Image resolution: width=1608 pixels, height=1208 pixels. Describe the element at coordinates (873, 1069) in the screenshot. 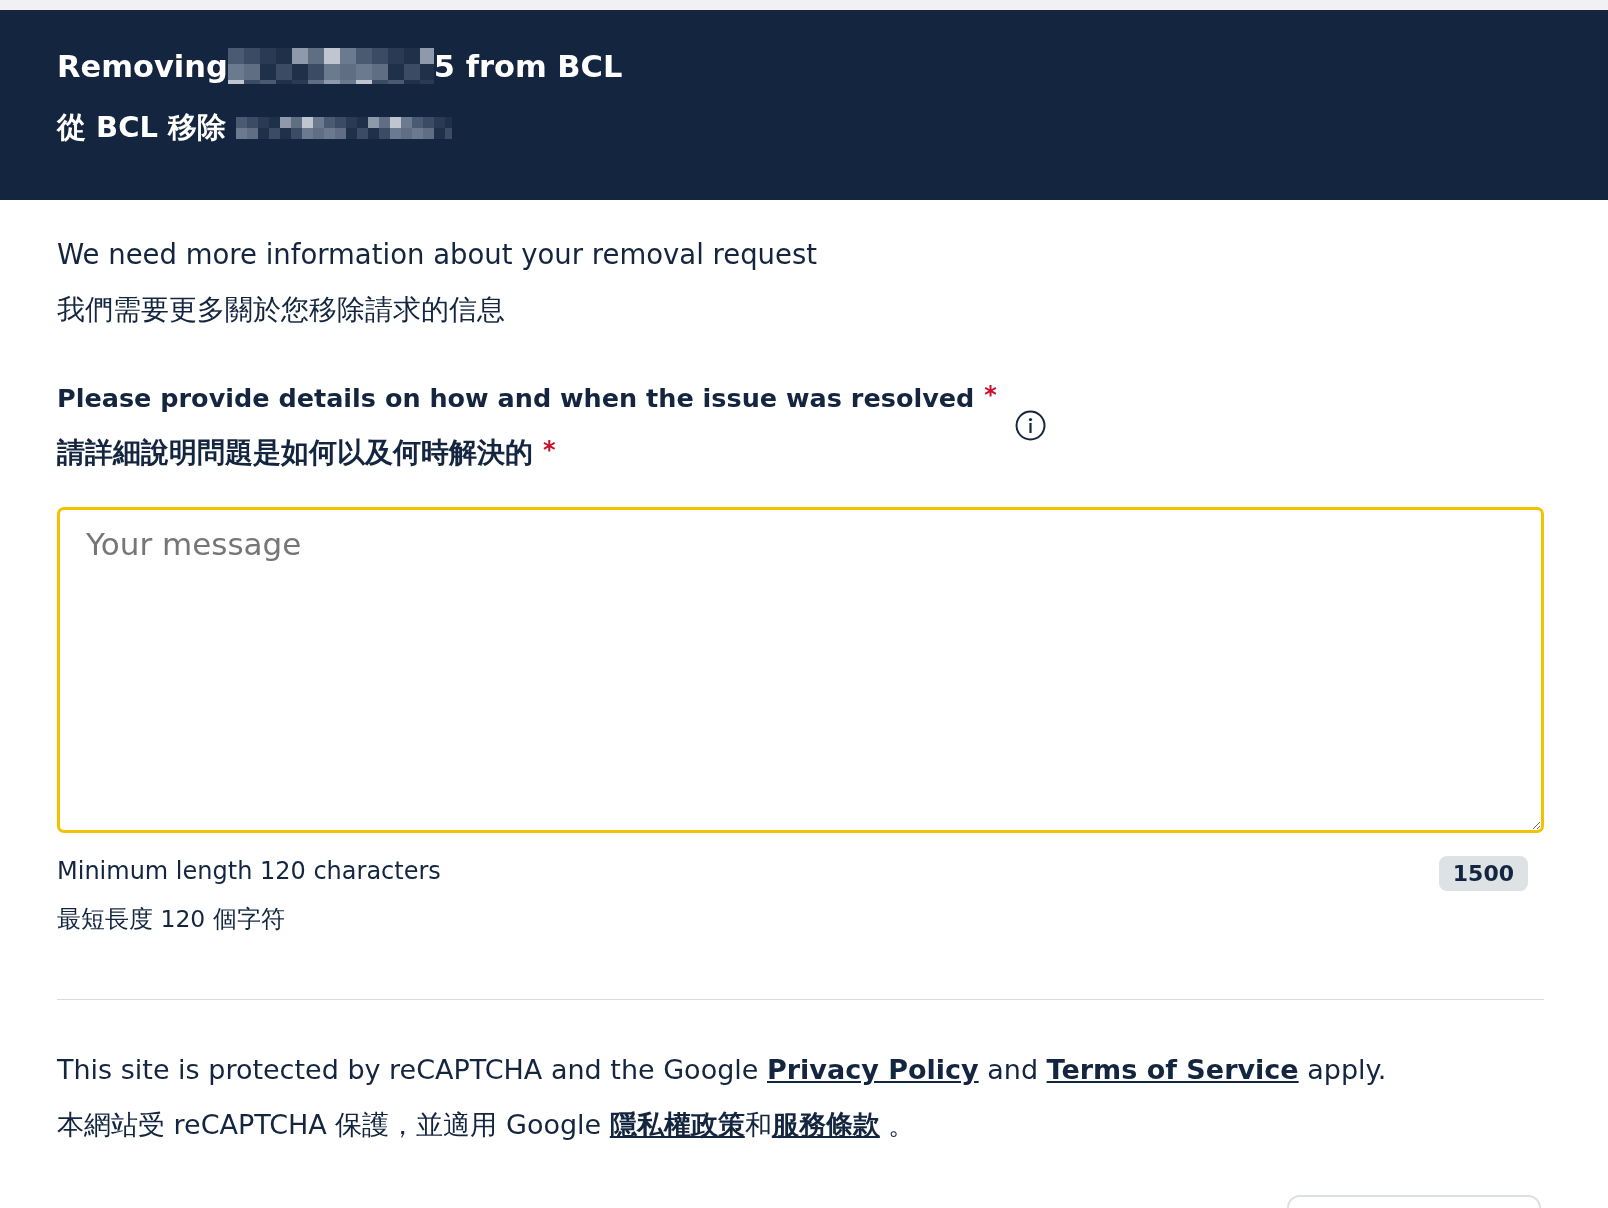

I see `link: Privacy Policy` at that location.